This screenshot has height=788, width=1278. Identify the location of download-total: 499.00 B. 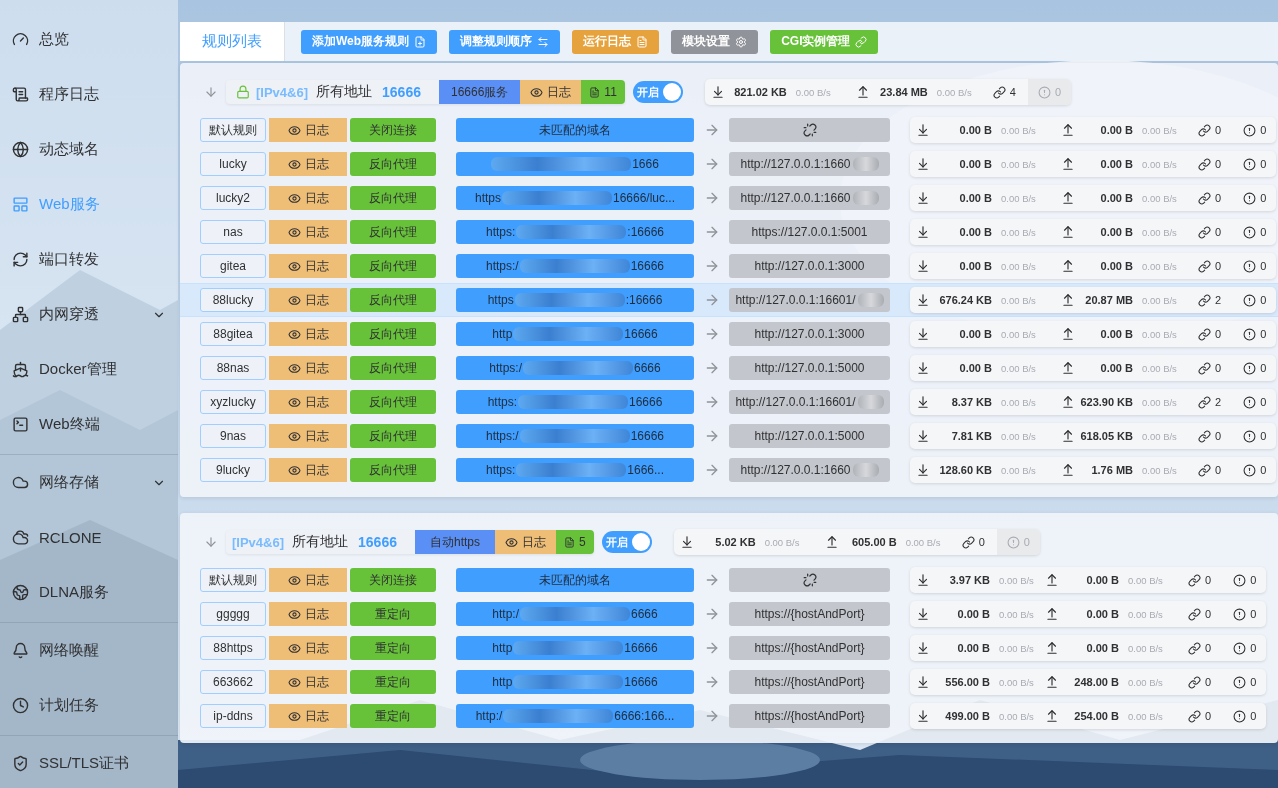
(967, 716).